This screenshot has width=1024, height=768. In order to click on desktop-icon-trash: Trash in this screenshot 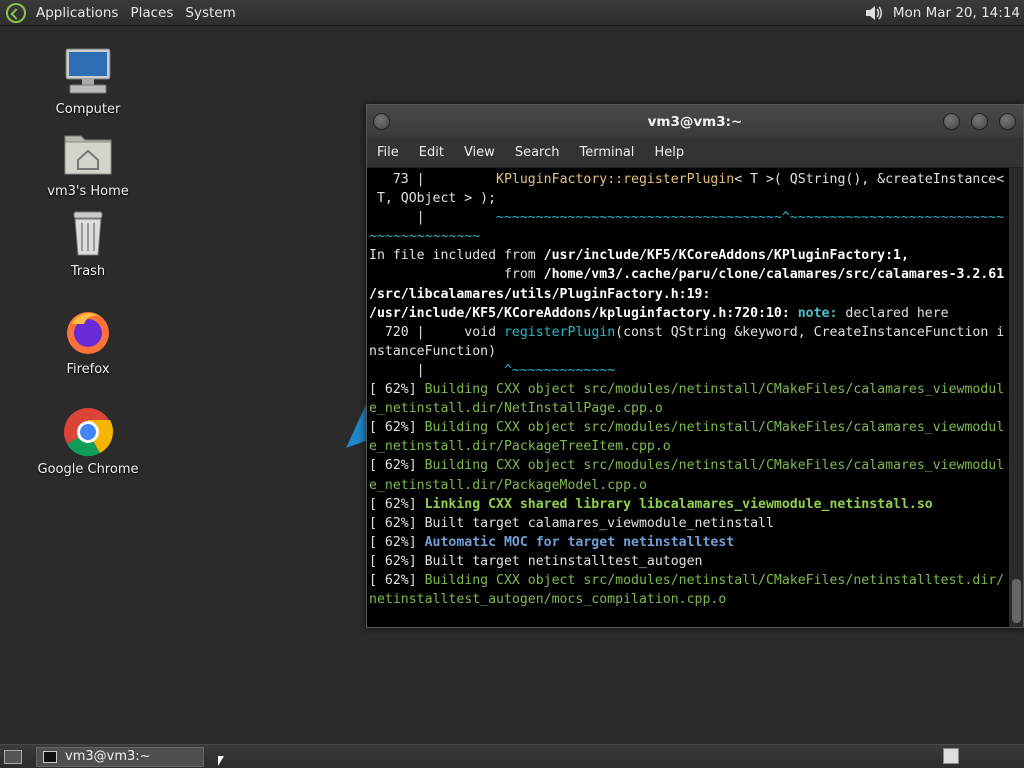, I will do `click(88, 243)`.